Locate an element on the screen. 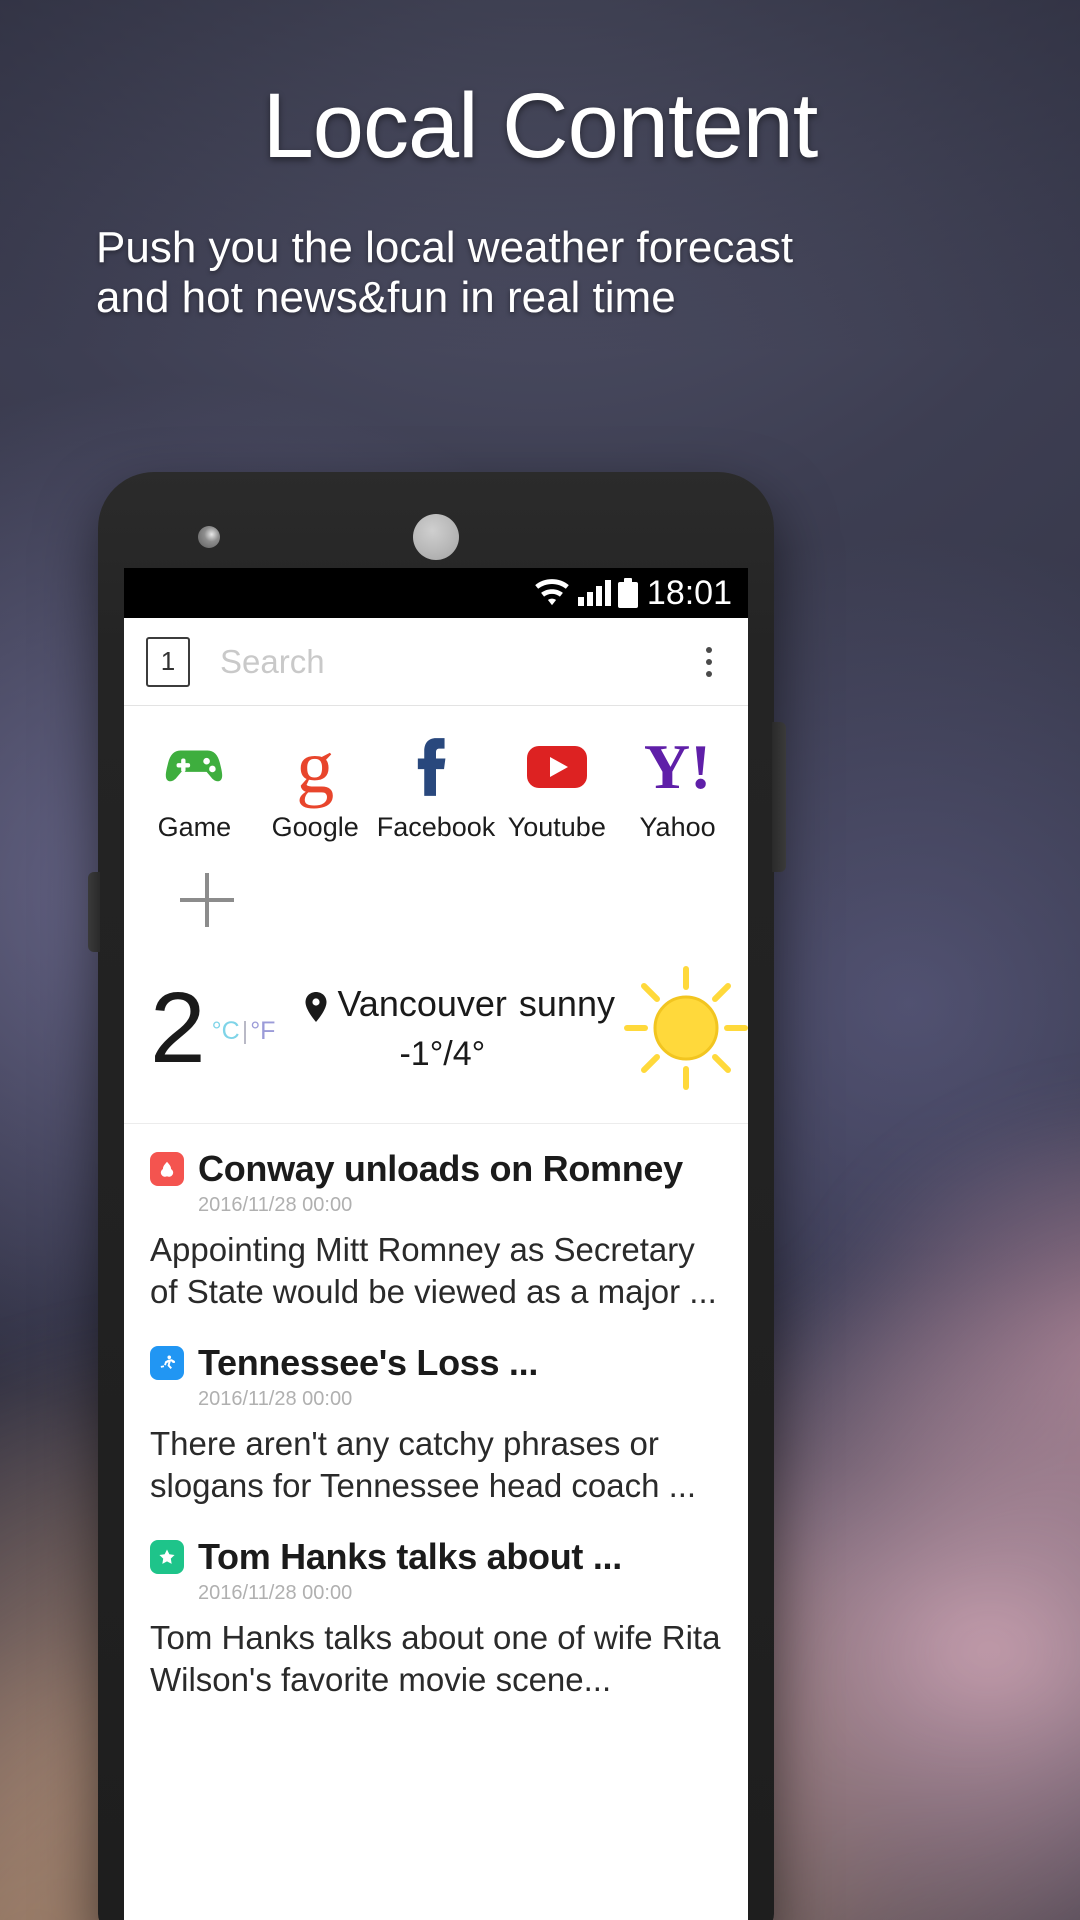 This screenshot has width=1080, height=1920. weather-location-block: Vancouver sunny -1°/4° is located at coordinates (460, 1028).